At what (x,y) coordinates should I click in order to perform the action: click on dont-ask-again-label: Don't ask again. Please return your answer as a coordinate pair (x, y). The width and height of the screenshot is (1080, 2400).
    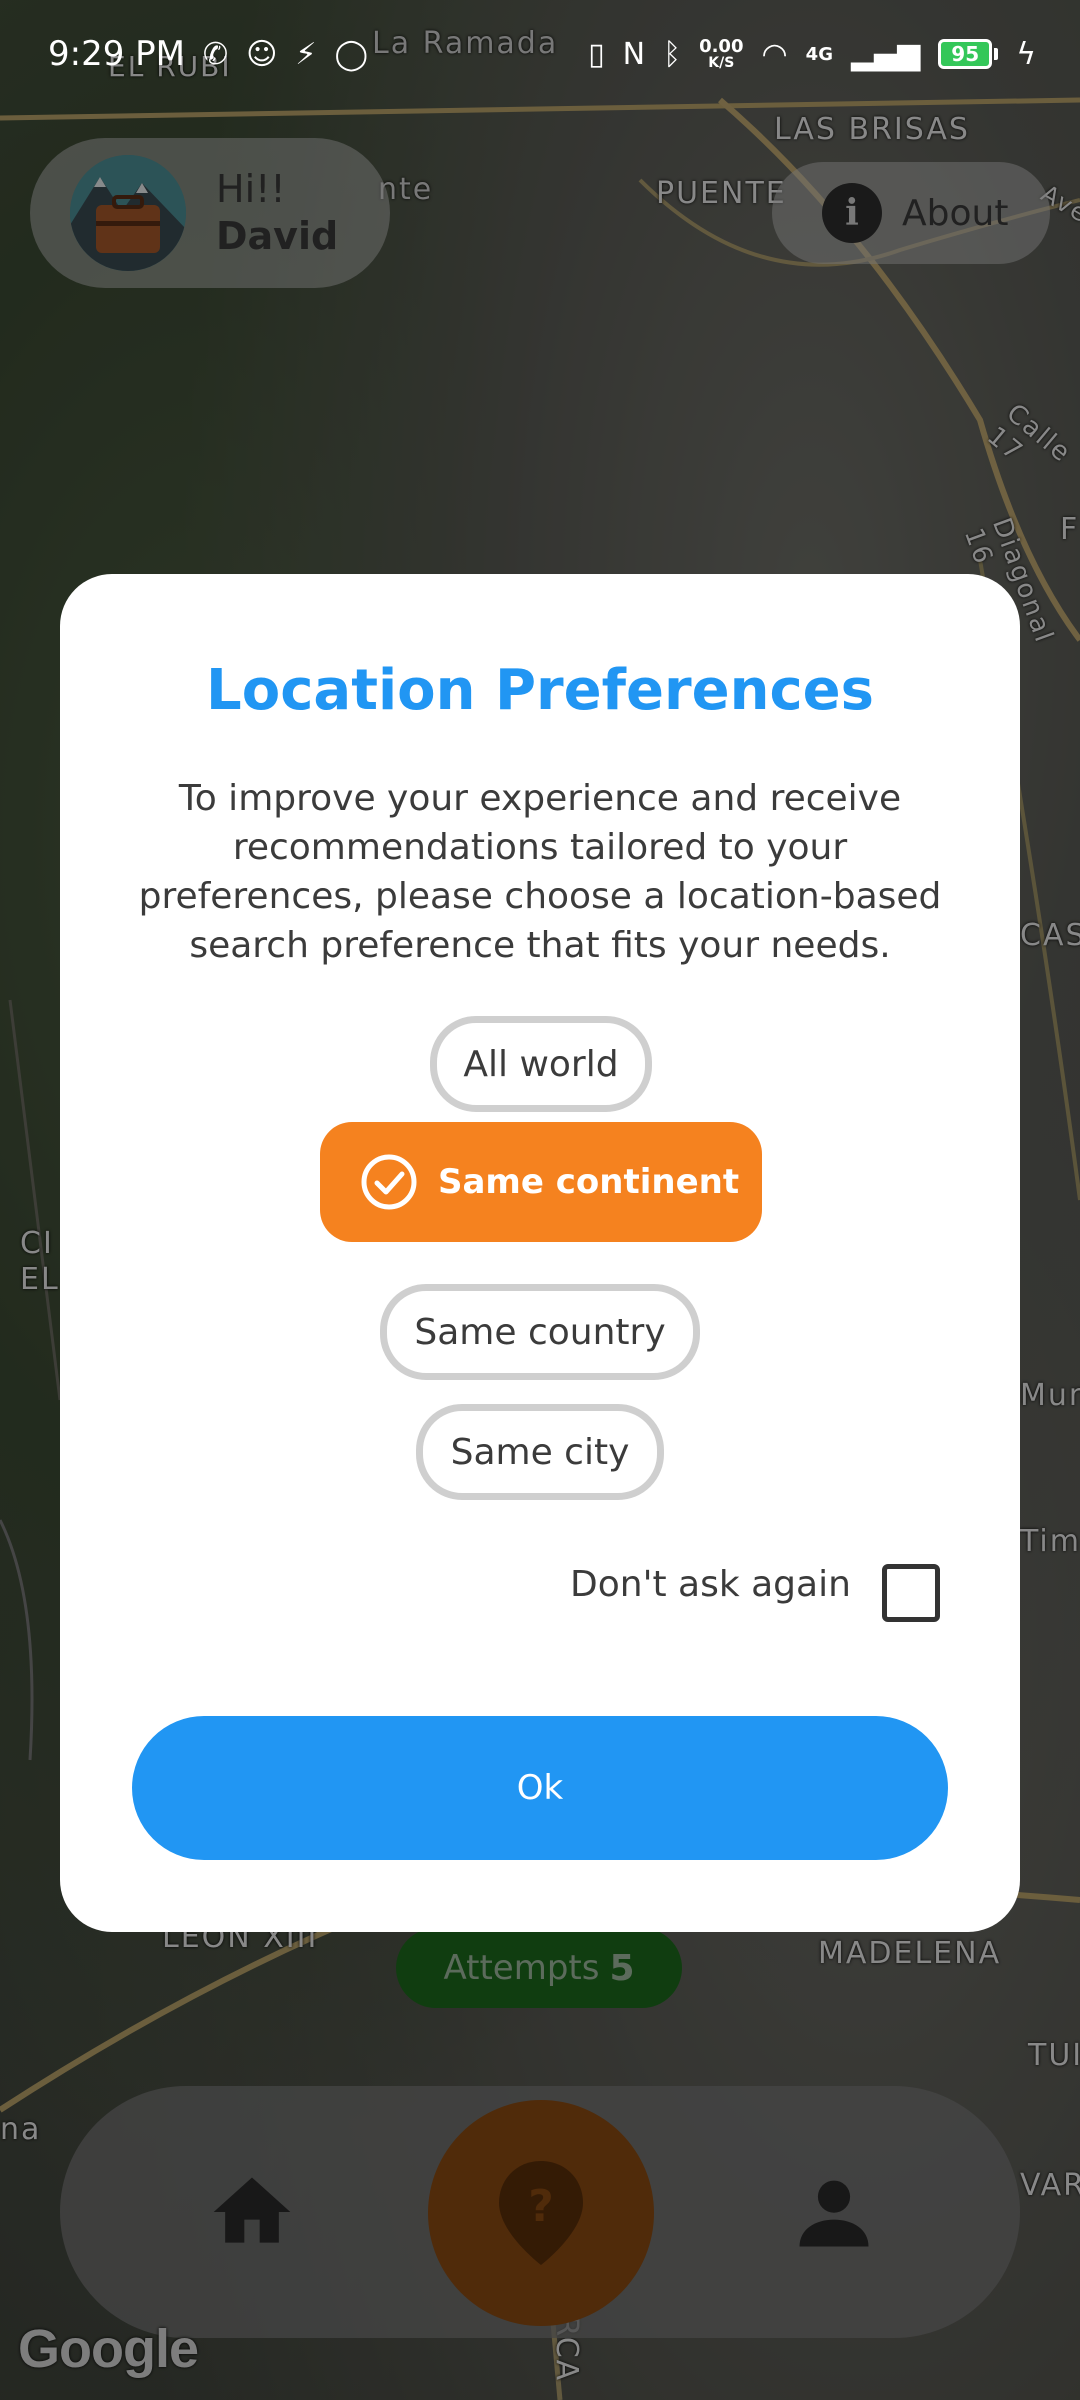
    Looking at the image, I should click on (710, 1584).